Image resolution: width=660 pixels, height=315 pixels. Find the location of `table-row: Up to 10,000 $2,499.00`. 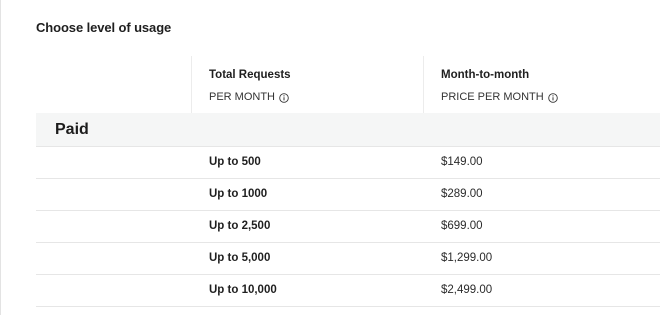

table-row: Up to 10,000 $2,499.00 is located at coordinates (348, 291).